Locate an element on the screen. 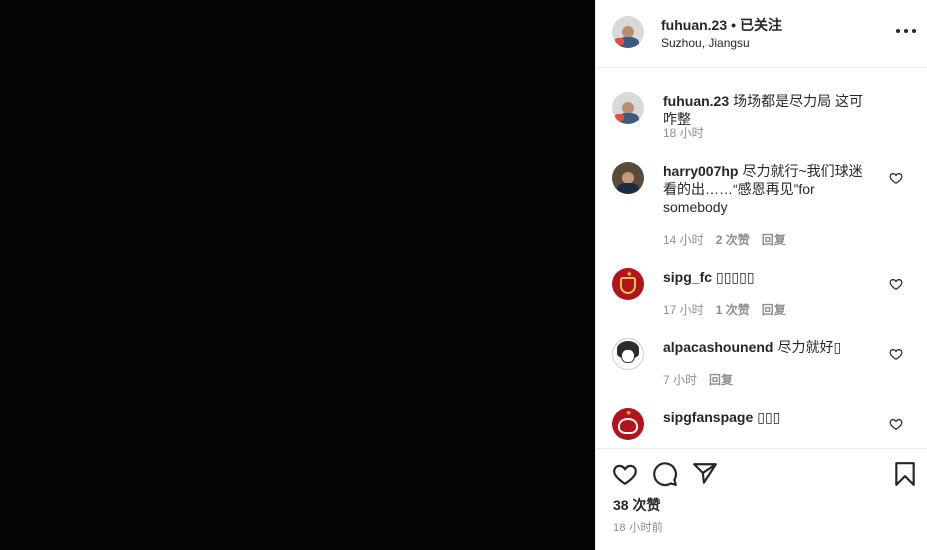 The height and width of the screenshot is (550, 927). author-username-row: fuhuan.23 • 已关注 is located at coordinates (721, 25).